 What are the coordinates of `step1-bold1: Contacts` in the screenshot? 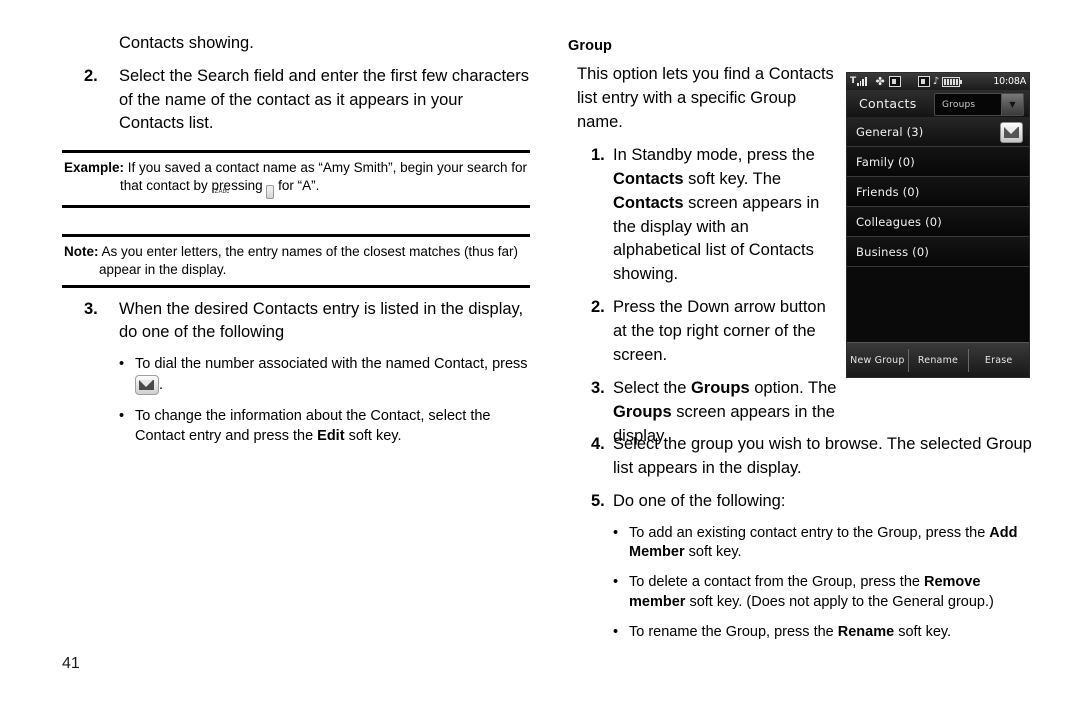 It's located at (648, 178).